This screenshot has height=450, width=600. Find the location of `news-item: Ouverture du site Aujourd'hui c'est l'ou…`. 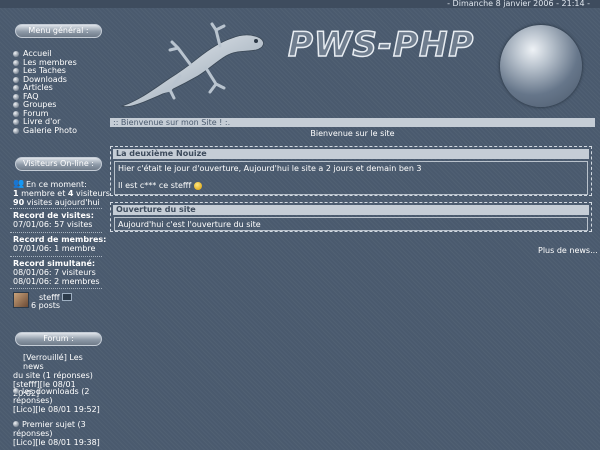

news-item: Ouverture du site Aujourd'hui c'est l'ou… is located at coordinates (351, 217).